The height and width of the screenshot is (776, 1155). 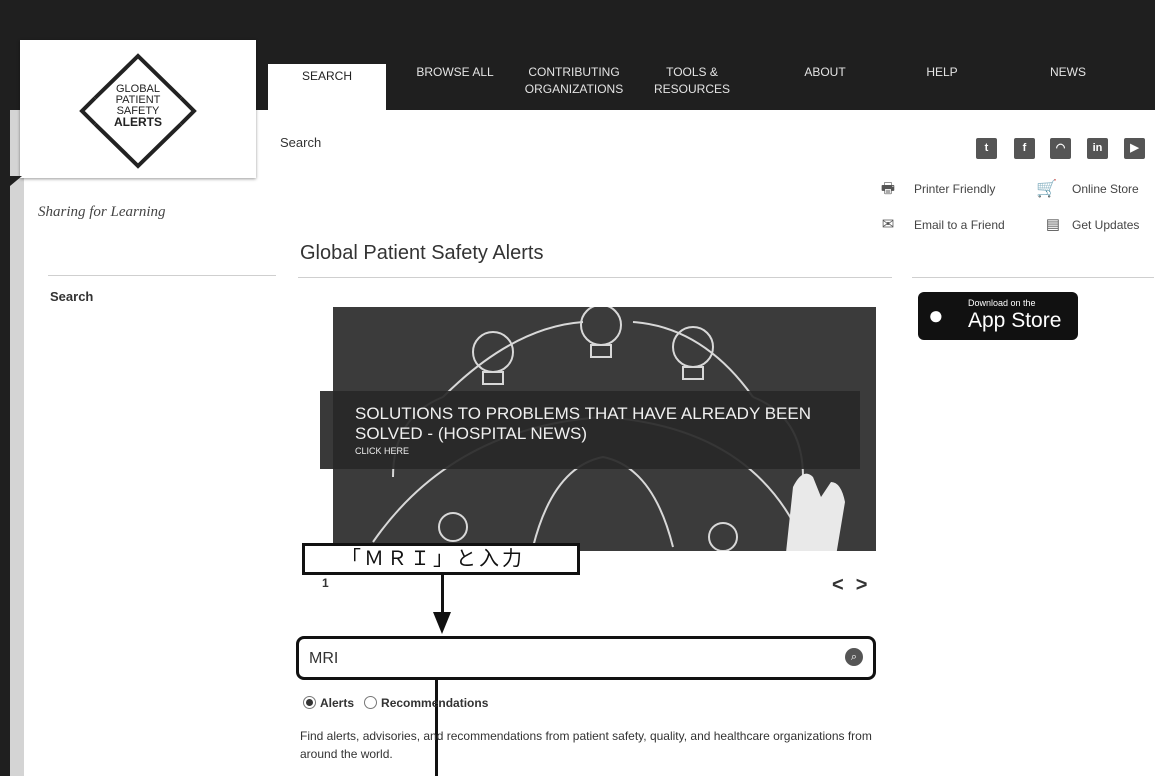 What do you see at coordinates (441, 559) in the screenshot?
I see `annotation-callout: 「ＭＲＩ」と入力` at bounding box center [441, 559].